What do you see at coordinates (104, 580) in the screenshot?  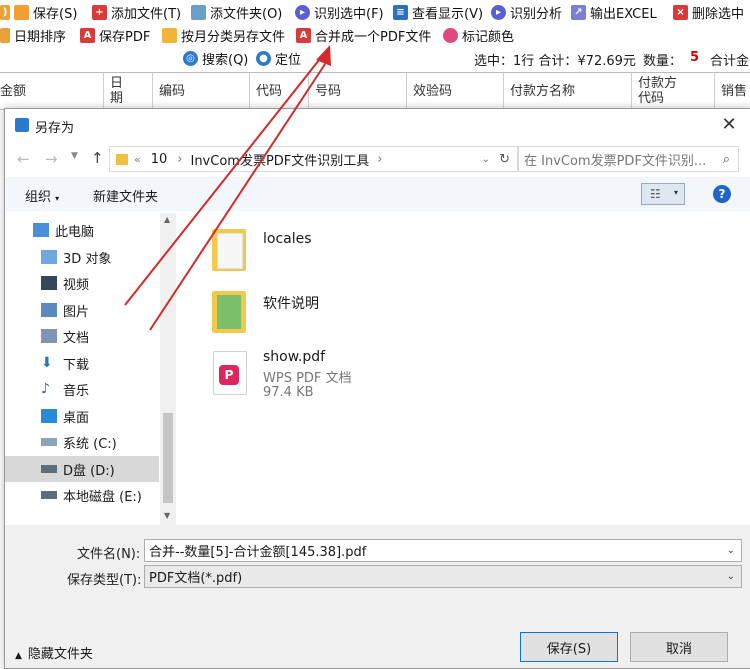 I see `filetype-label: 保存类型(T):` at bounding box center [104, 580].